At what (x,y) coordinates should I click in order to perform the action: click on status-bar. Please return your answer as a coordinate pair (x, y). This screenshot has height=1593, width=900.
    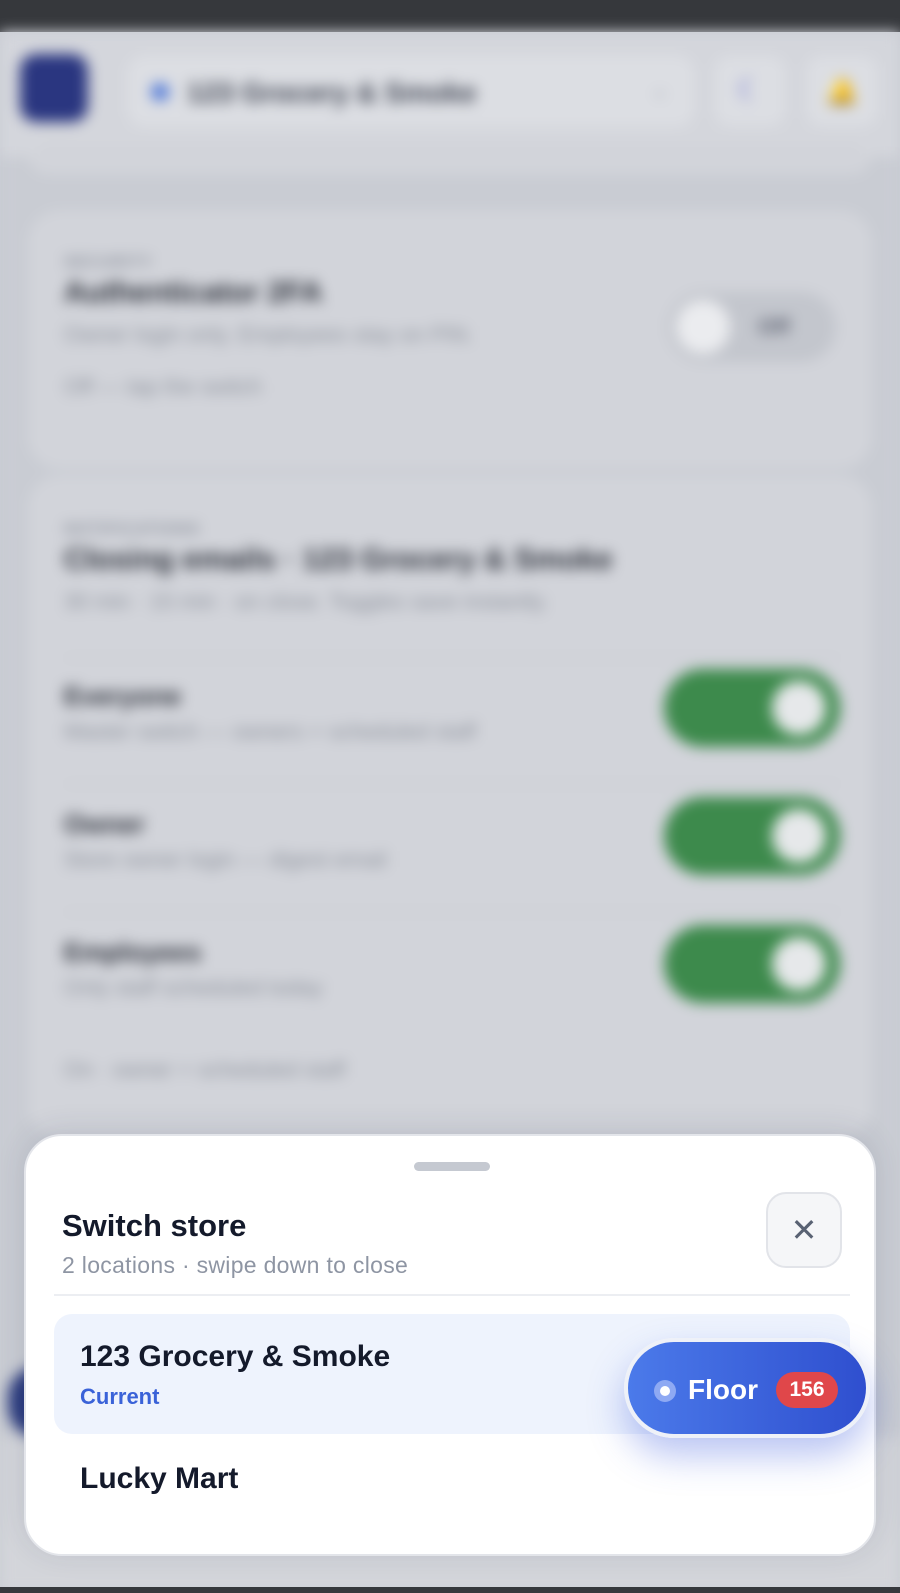
    Looking at the image, I should click on (450, 16).